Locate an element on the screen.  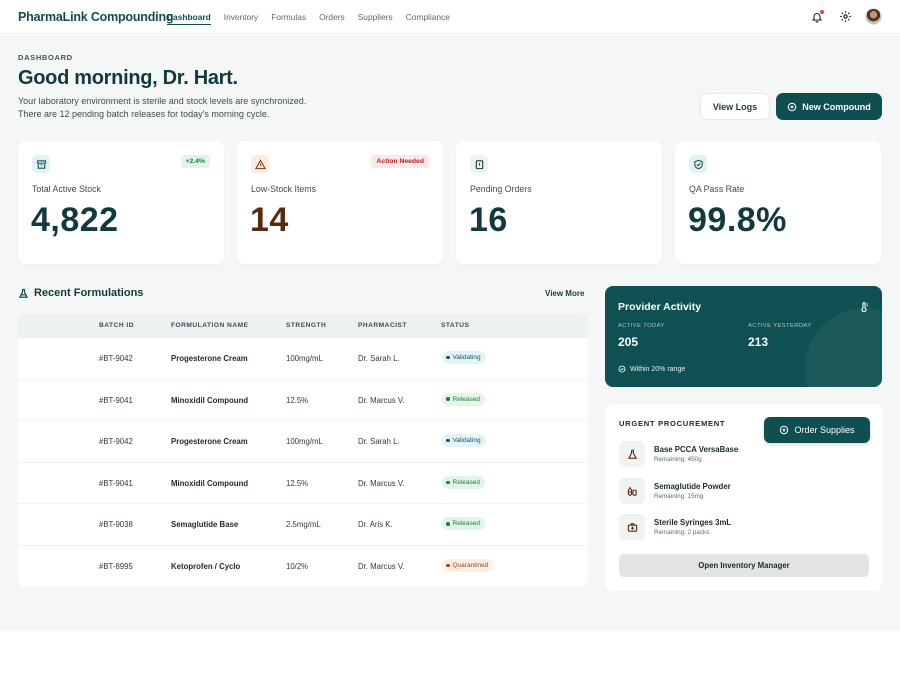
nav-inventory: Inventory is located at coordinates (241, 17).